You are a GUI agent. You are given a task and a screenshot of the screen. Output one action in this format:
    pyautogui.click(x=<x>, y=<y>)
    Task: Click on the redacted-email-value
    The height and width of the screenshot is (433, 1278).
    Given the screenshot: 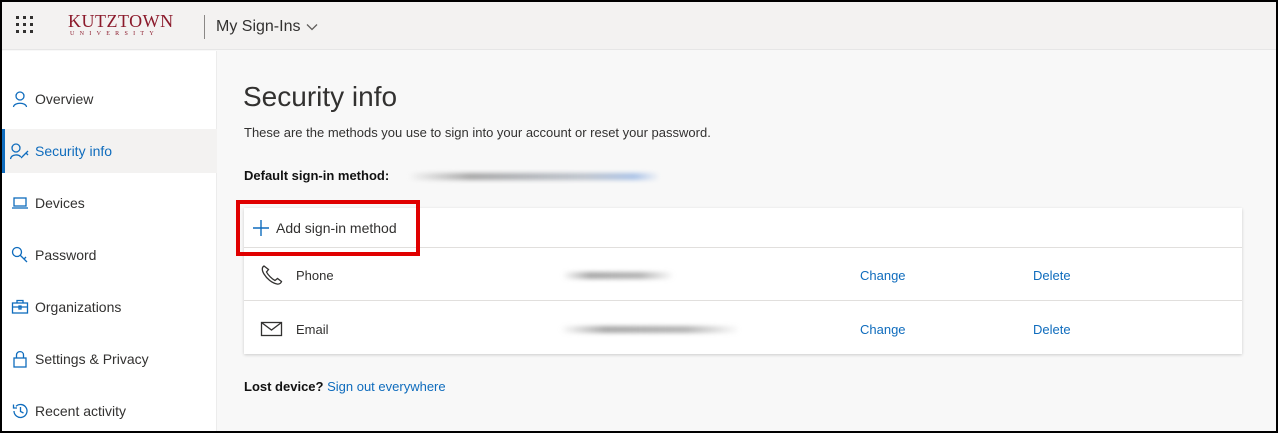 What is the action you would take?
    pyautogui.click(x=650, y=329)
    